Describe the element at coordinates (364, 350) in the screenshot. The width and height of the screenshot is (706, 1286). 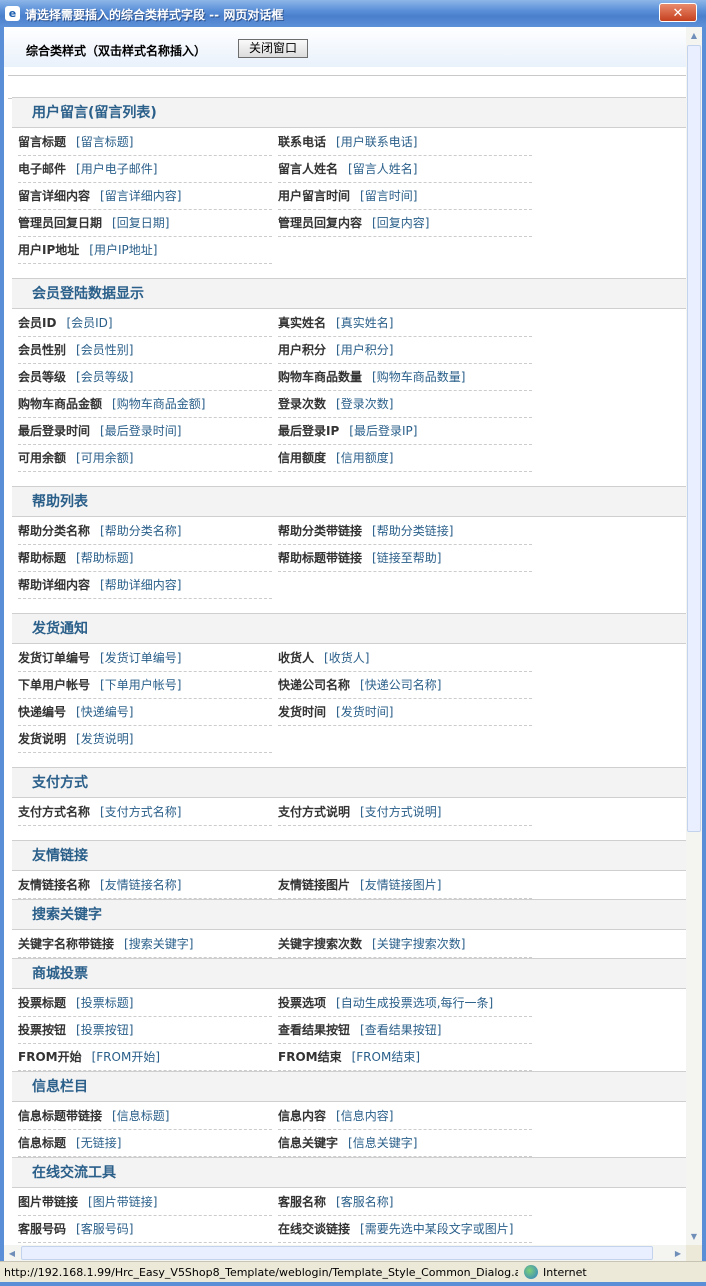
I see `field-tag: [用户积分]` at that location.